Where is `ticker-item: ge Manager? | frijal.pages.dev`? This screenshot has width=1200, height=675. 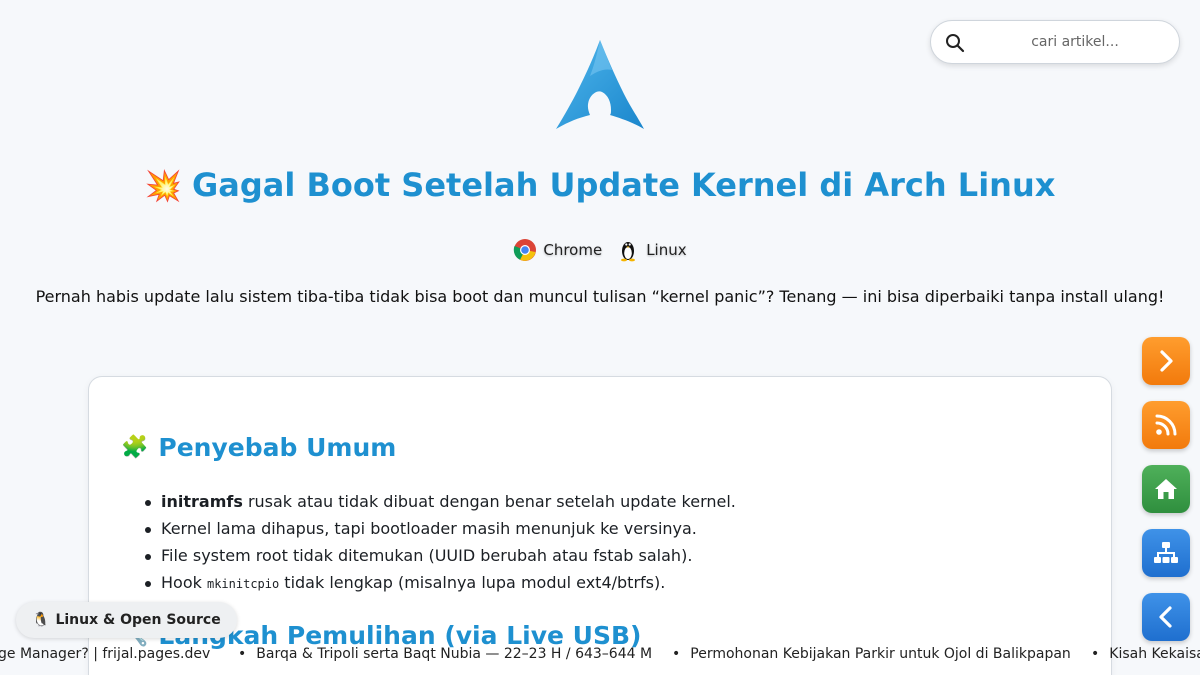
ticker-item: ge Manager? | frijal.pages.dev is located at coordinates (105, 654).